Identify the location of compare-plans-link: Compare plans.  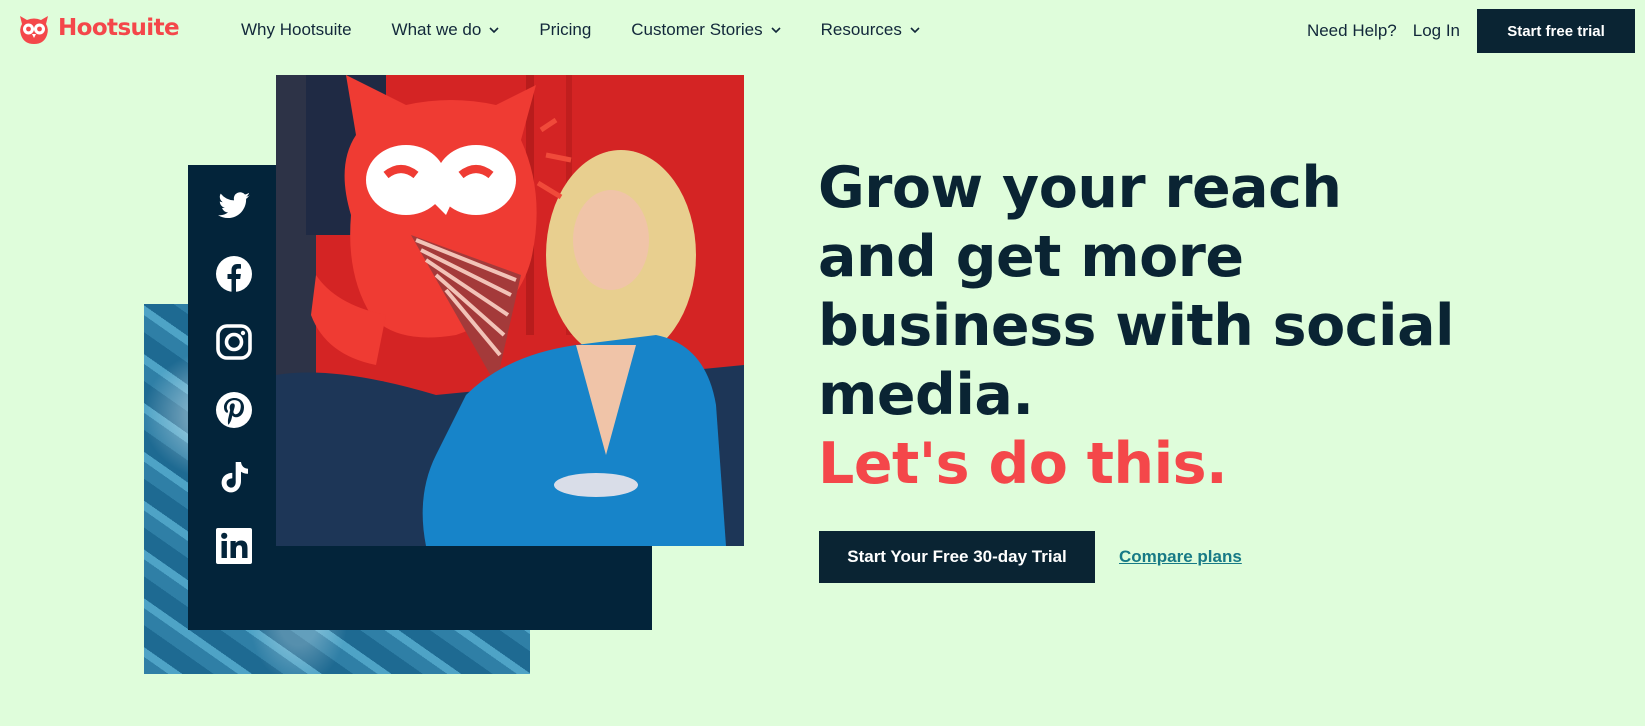
(1180, 557).